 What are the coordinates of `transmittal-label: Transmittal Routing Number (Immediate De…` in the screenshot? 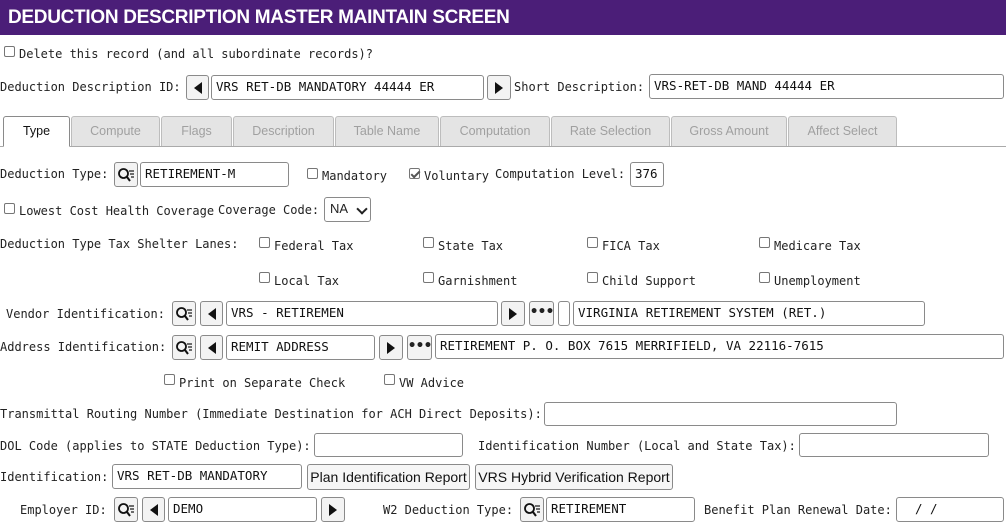 It's located at (271, 414).